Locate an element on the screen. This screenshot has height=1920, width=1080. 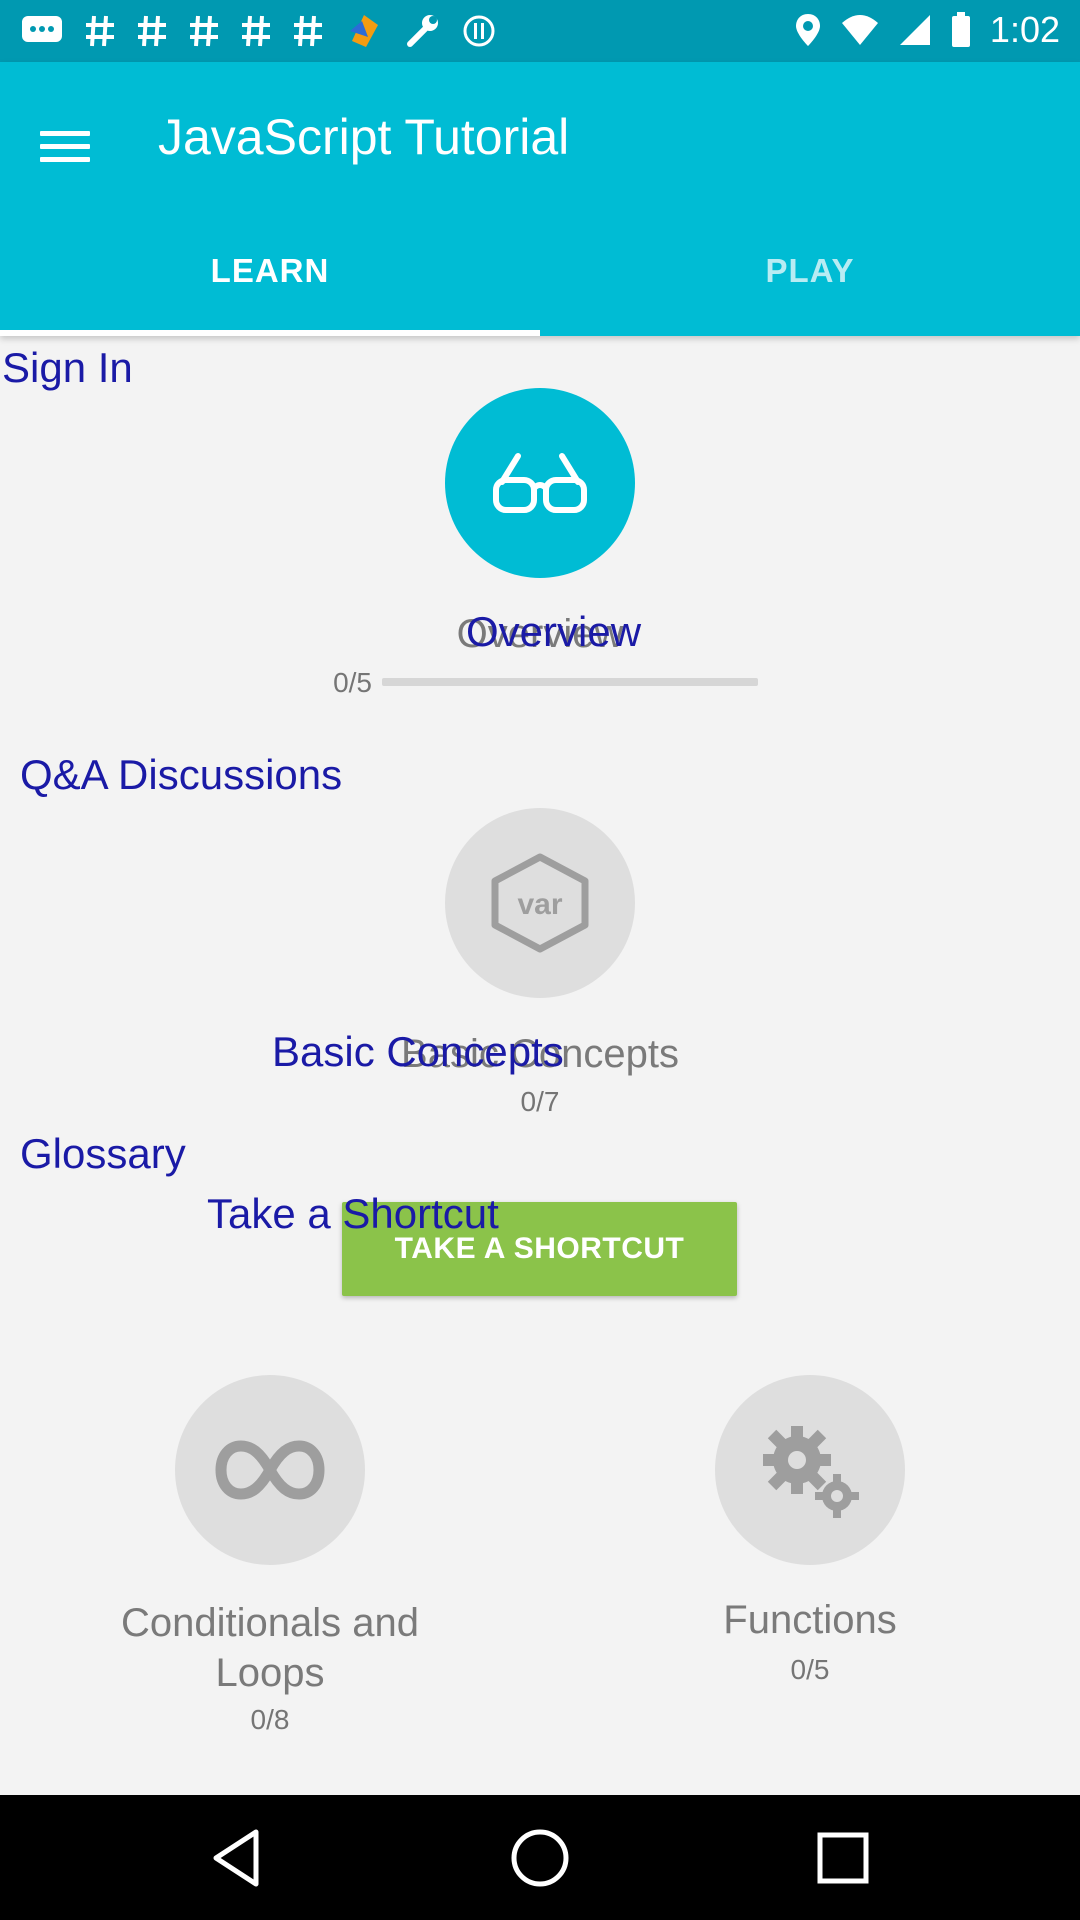
tab-indicator is located at coordinates (270, 333).